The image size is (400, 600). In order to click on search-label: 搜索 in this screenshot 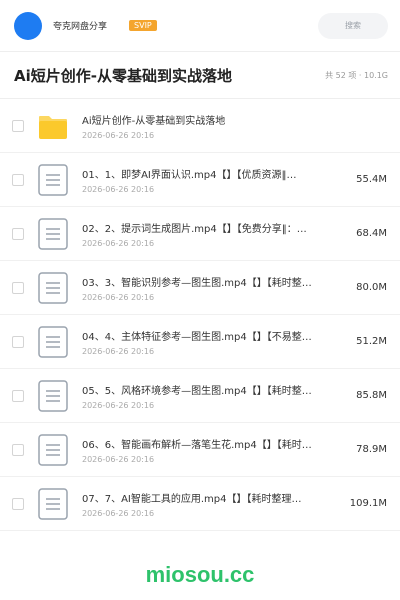, I will do `click(353, 25)`.